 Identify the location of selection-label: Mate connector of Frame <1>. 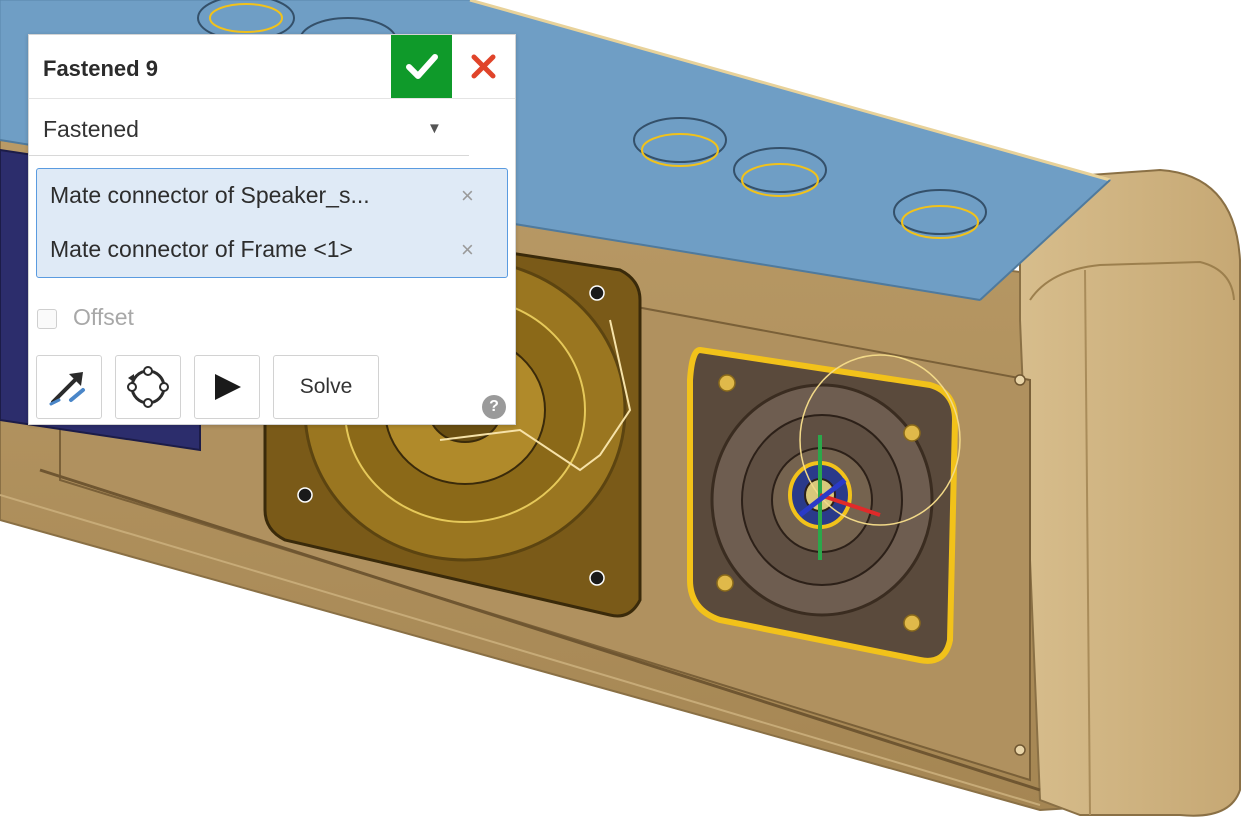
(201, 249).